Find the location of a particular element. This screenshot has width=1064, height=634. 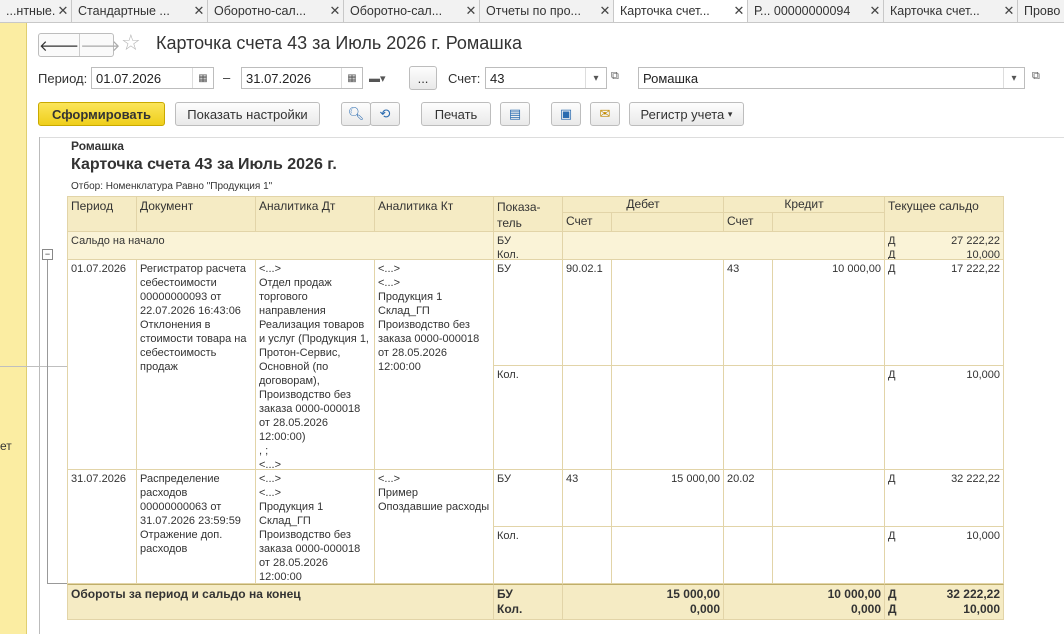

table-row-balance: Д 17 222,22 is located at coordinates (944, 313).